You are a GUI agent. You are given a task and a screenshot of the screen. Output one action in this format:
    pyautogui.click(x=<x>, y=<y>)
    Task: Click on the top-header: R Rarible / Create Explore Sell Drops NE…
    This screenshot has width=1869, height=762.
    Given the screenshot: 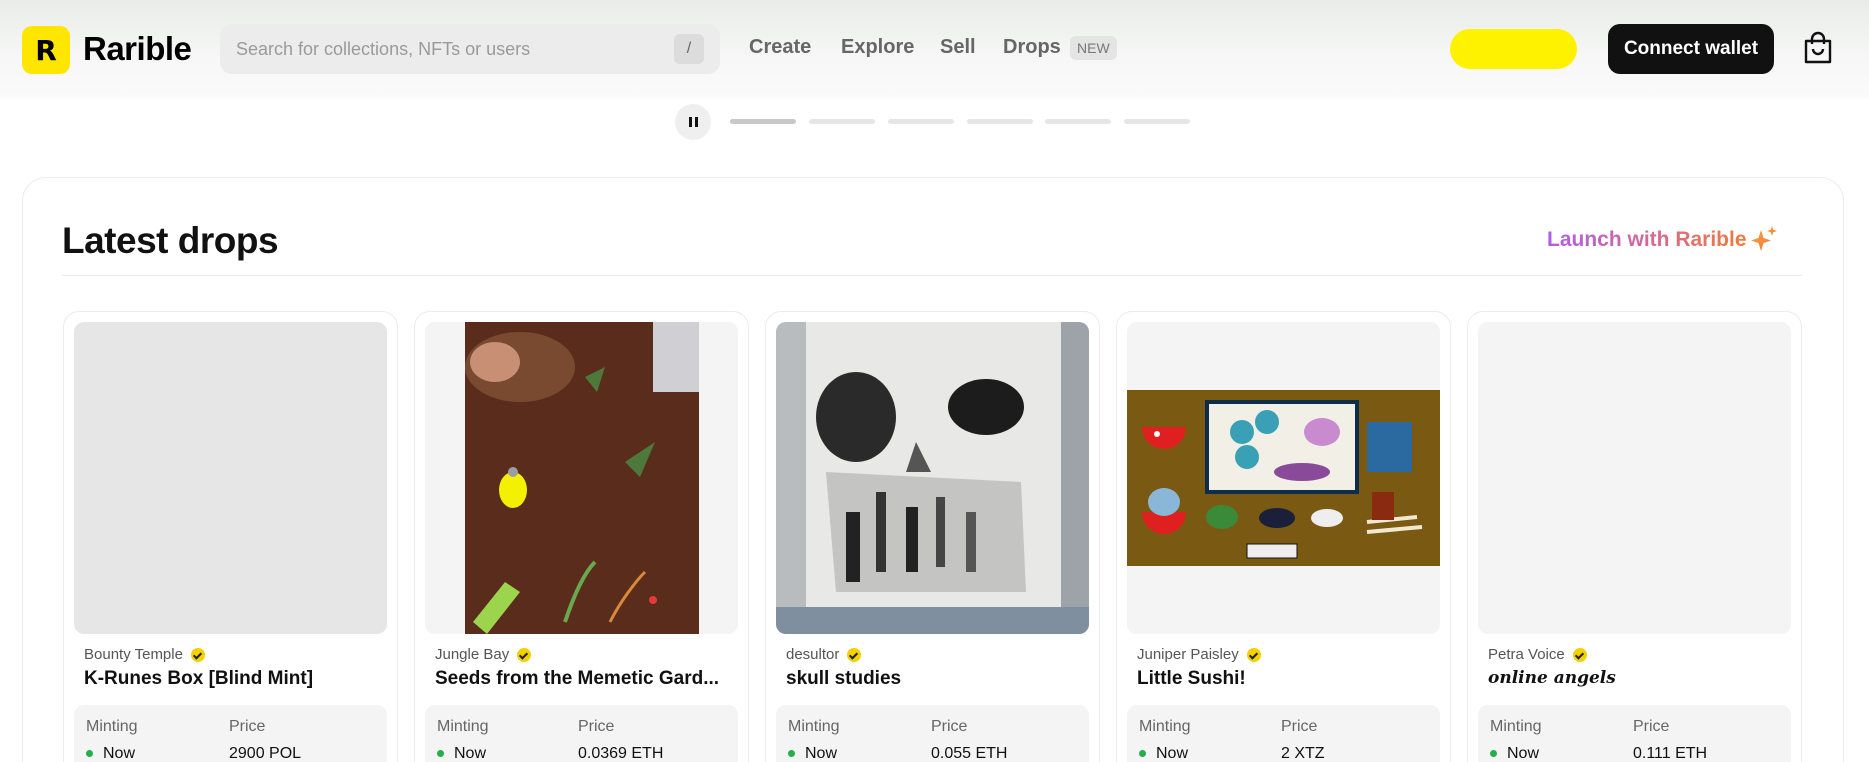 What is the action you would take?
    pyautogui.click(x=934, y=49)
    